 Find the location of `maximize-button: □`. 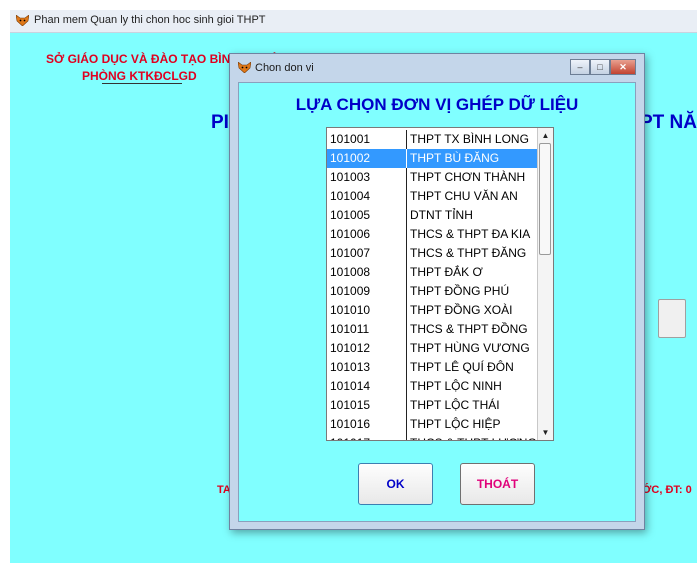

maximize-button: □ is located at coordinates (600, 67).